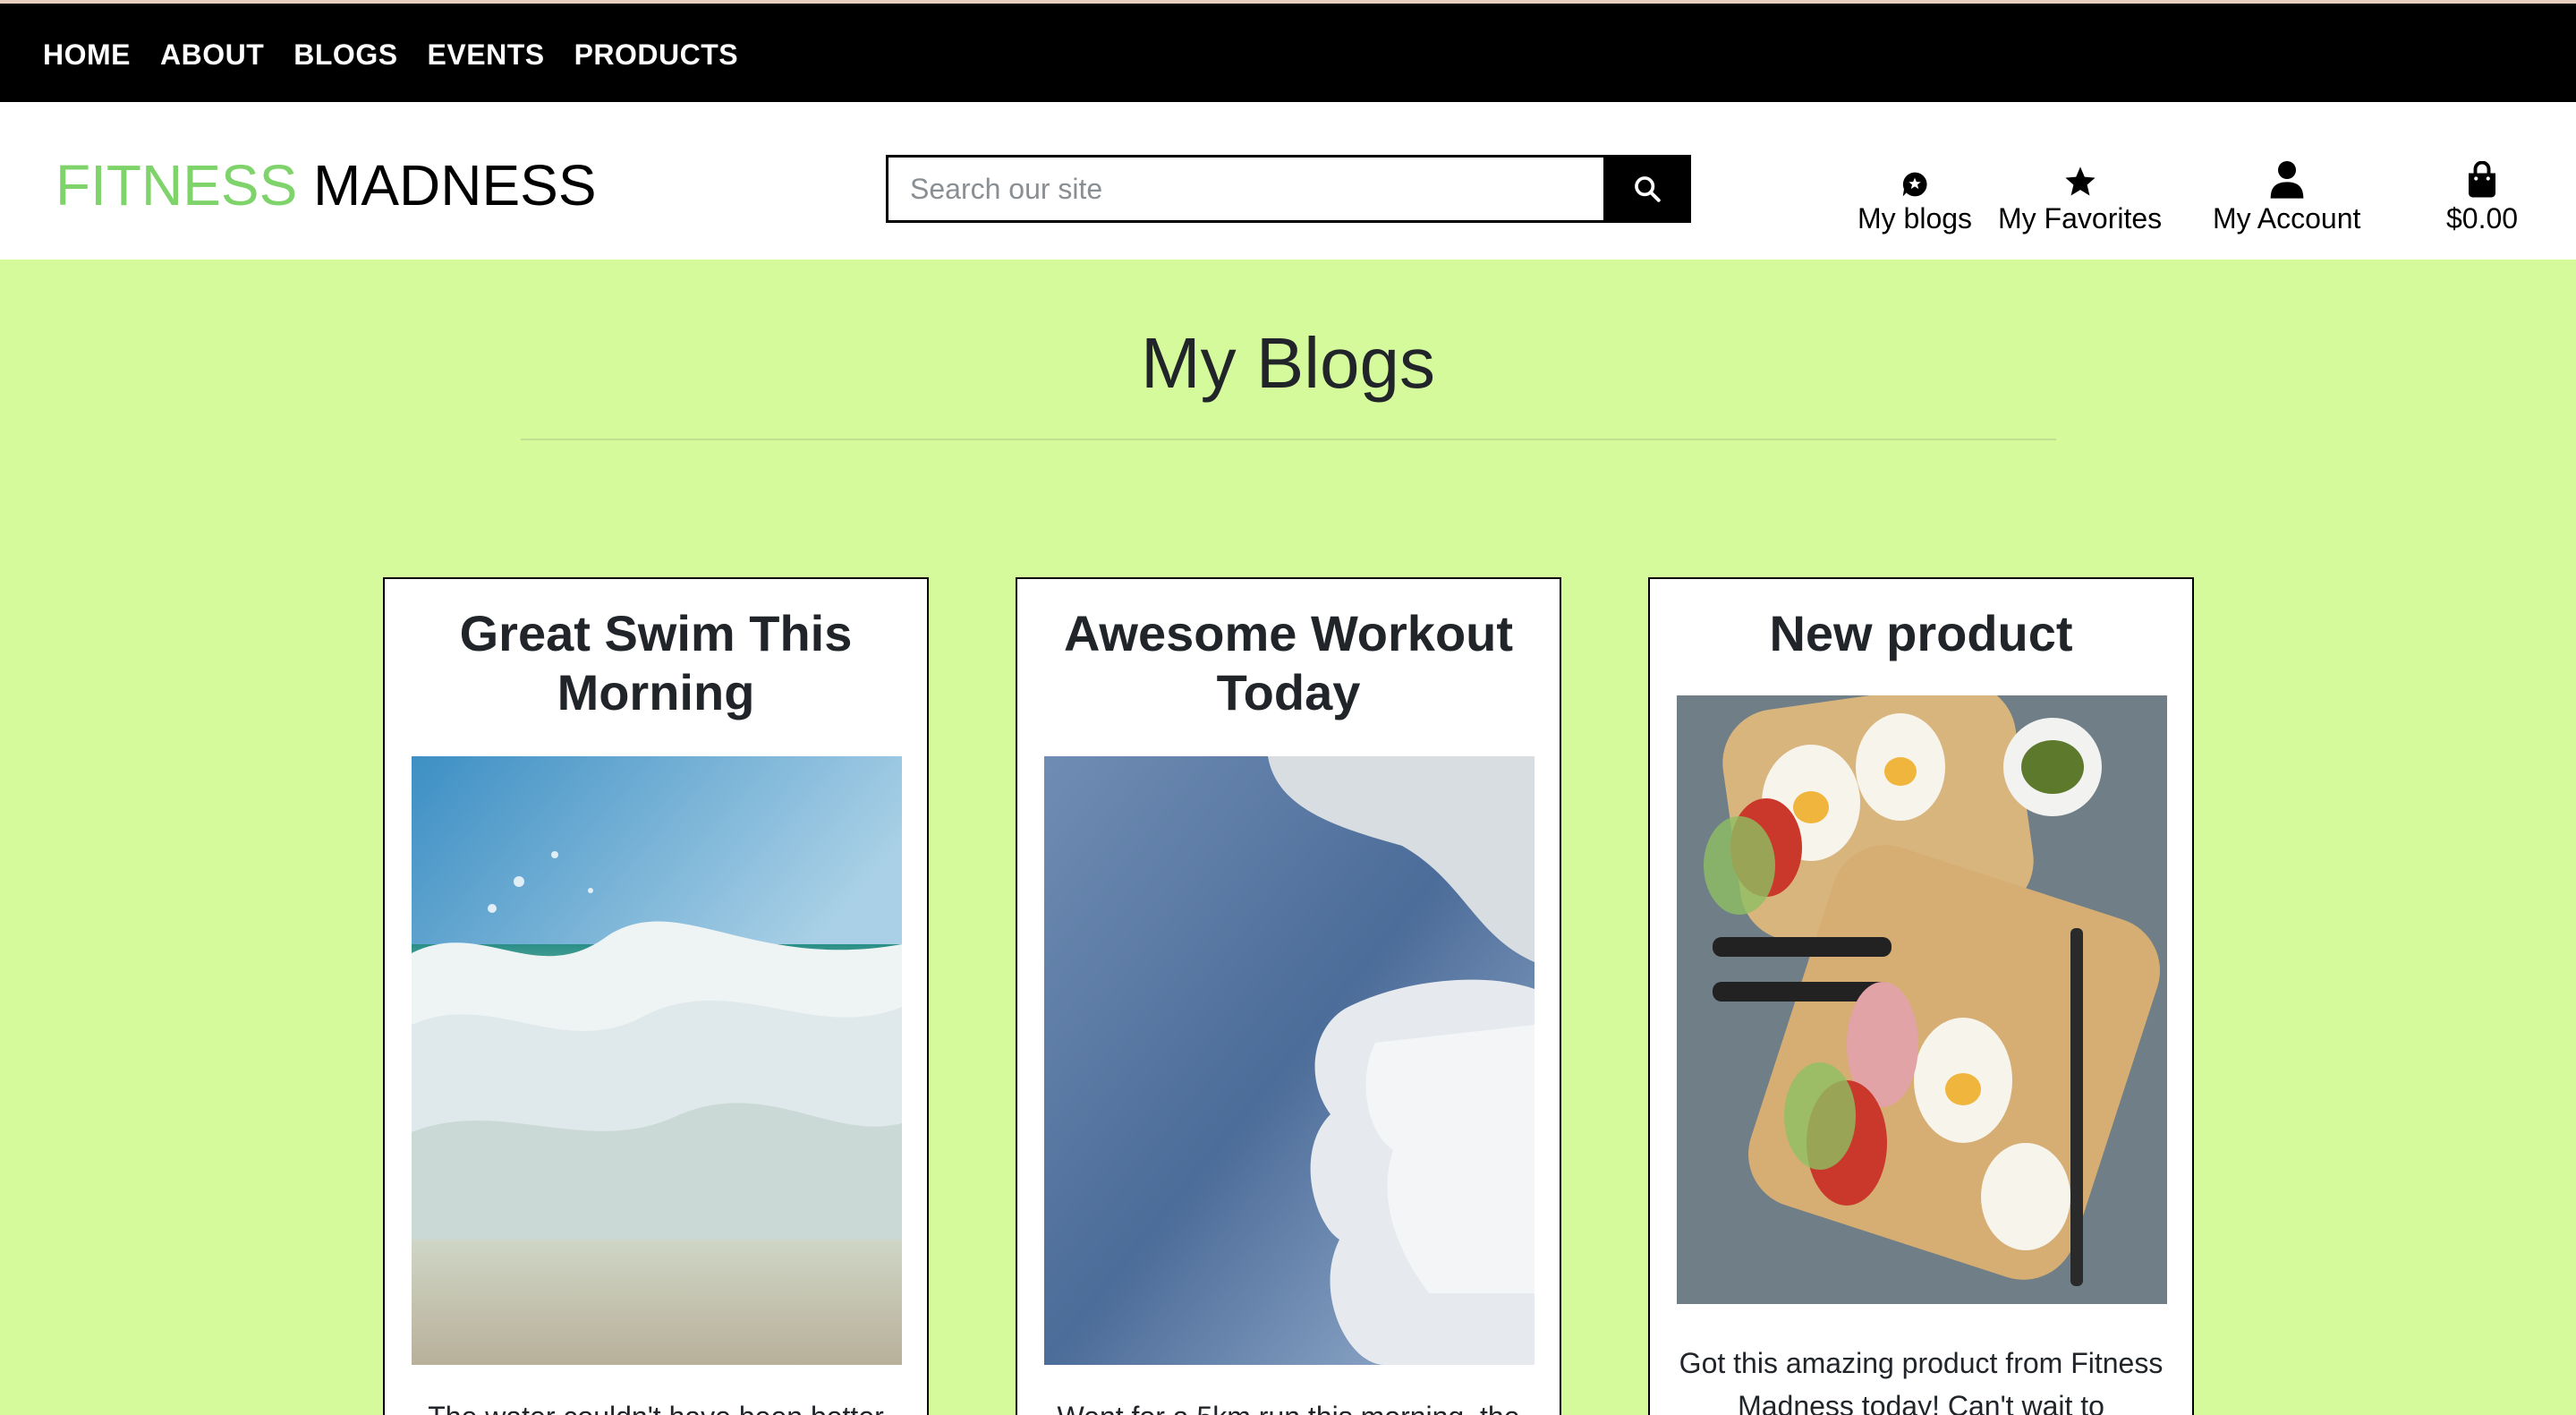 The image size is (2576, 1415). Describe the element at coordinates (455, 185) in the screenshot. I see `logo-madness: MADNESS` at that location.